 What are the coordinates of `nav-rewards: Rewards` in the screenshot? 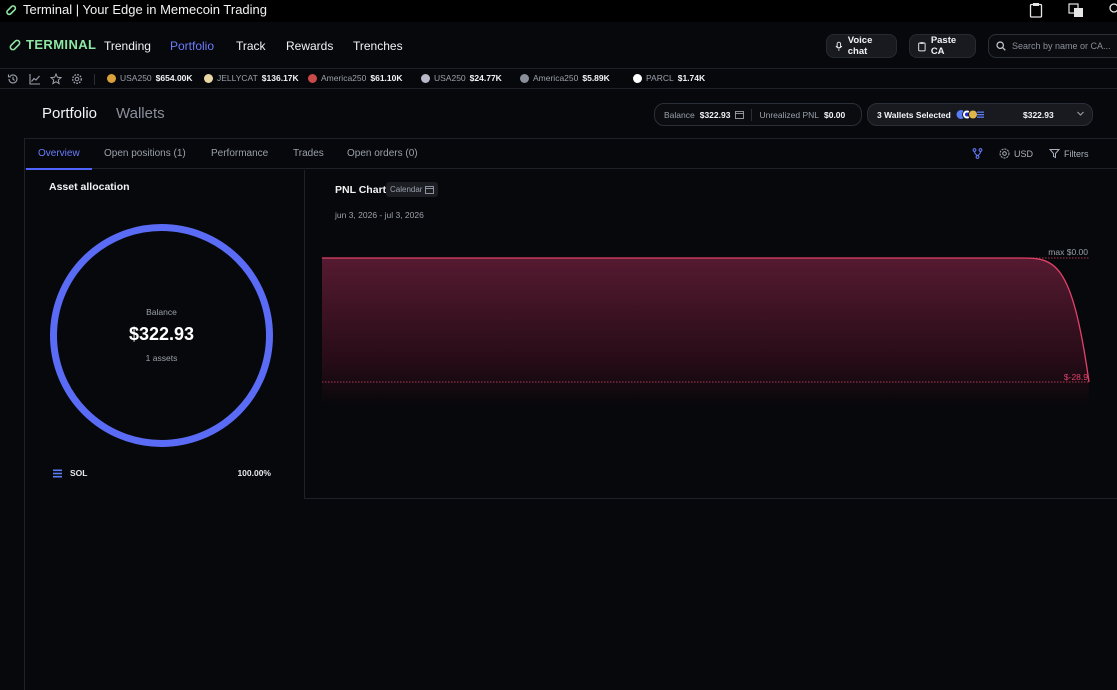 It's located at (309, 46).